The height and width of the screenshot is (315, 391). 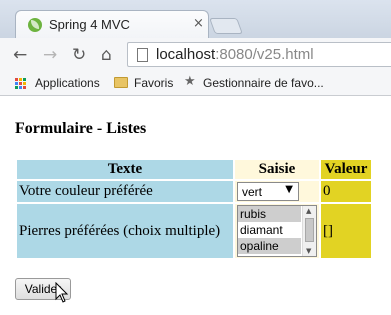 What do you see at coordinates (268, 191) in the screenshot?
I see `couleur-select: vert ▼` at bounding box center [268, 191].